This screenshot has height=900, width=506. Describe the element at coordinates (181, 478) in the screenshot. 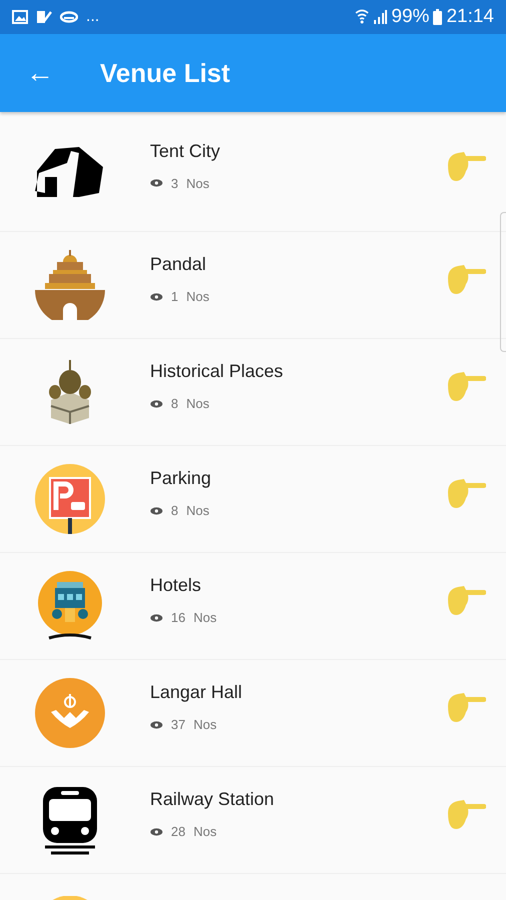

I see `venue-name: Parking` at that location.